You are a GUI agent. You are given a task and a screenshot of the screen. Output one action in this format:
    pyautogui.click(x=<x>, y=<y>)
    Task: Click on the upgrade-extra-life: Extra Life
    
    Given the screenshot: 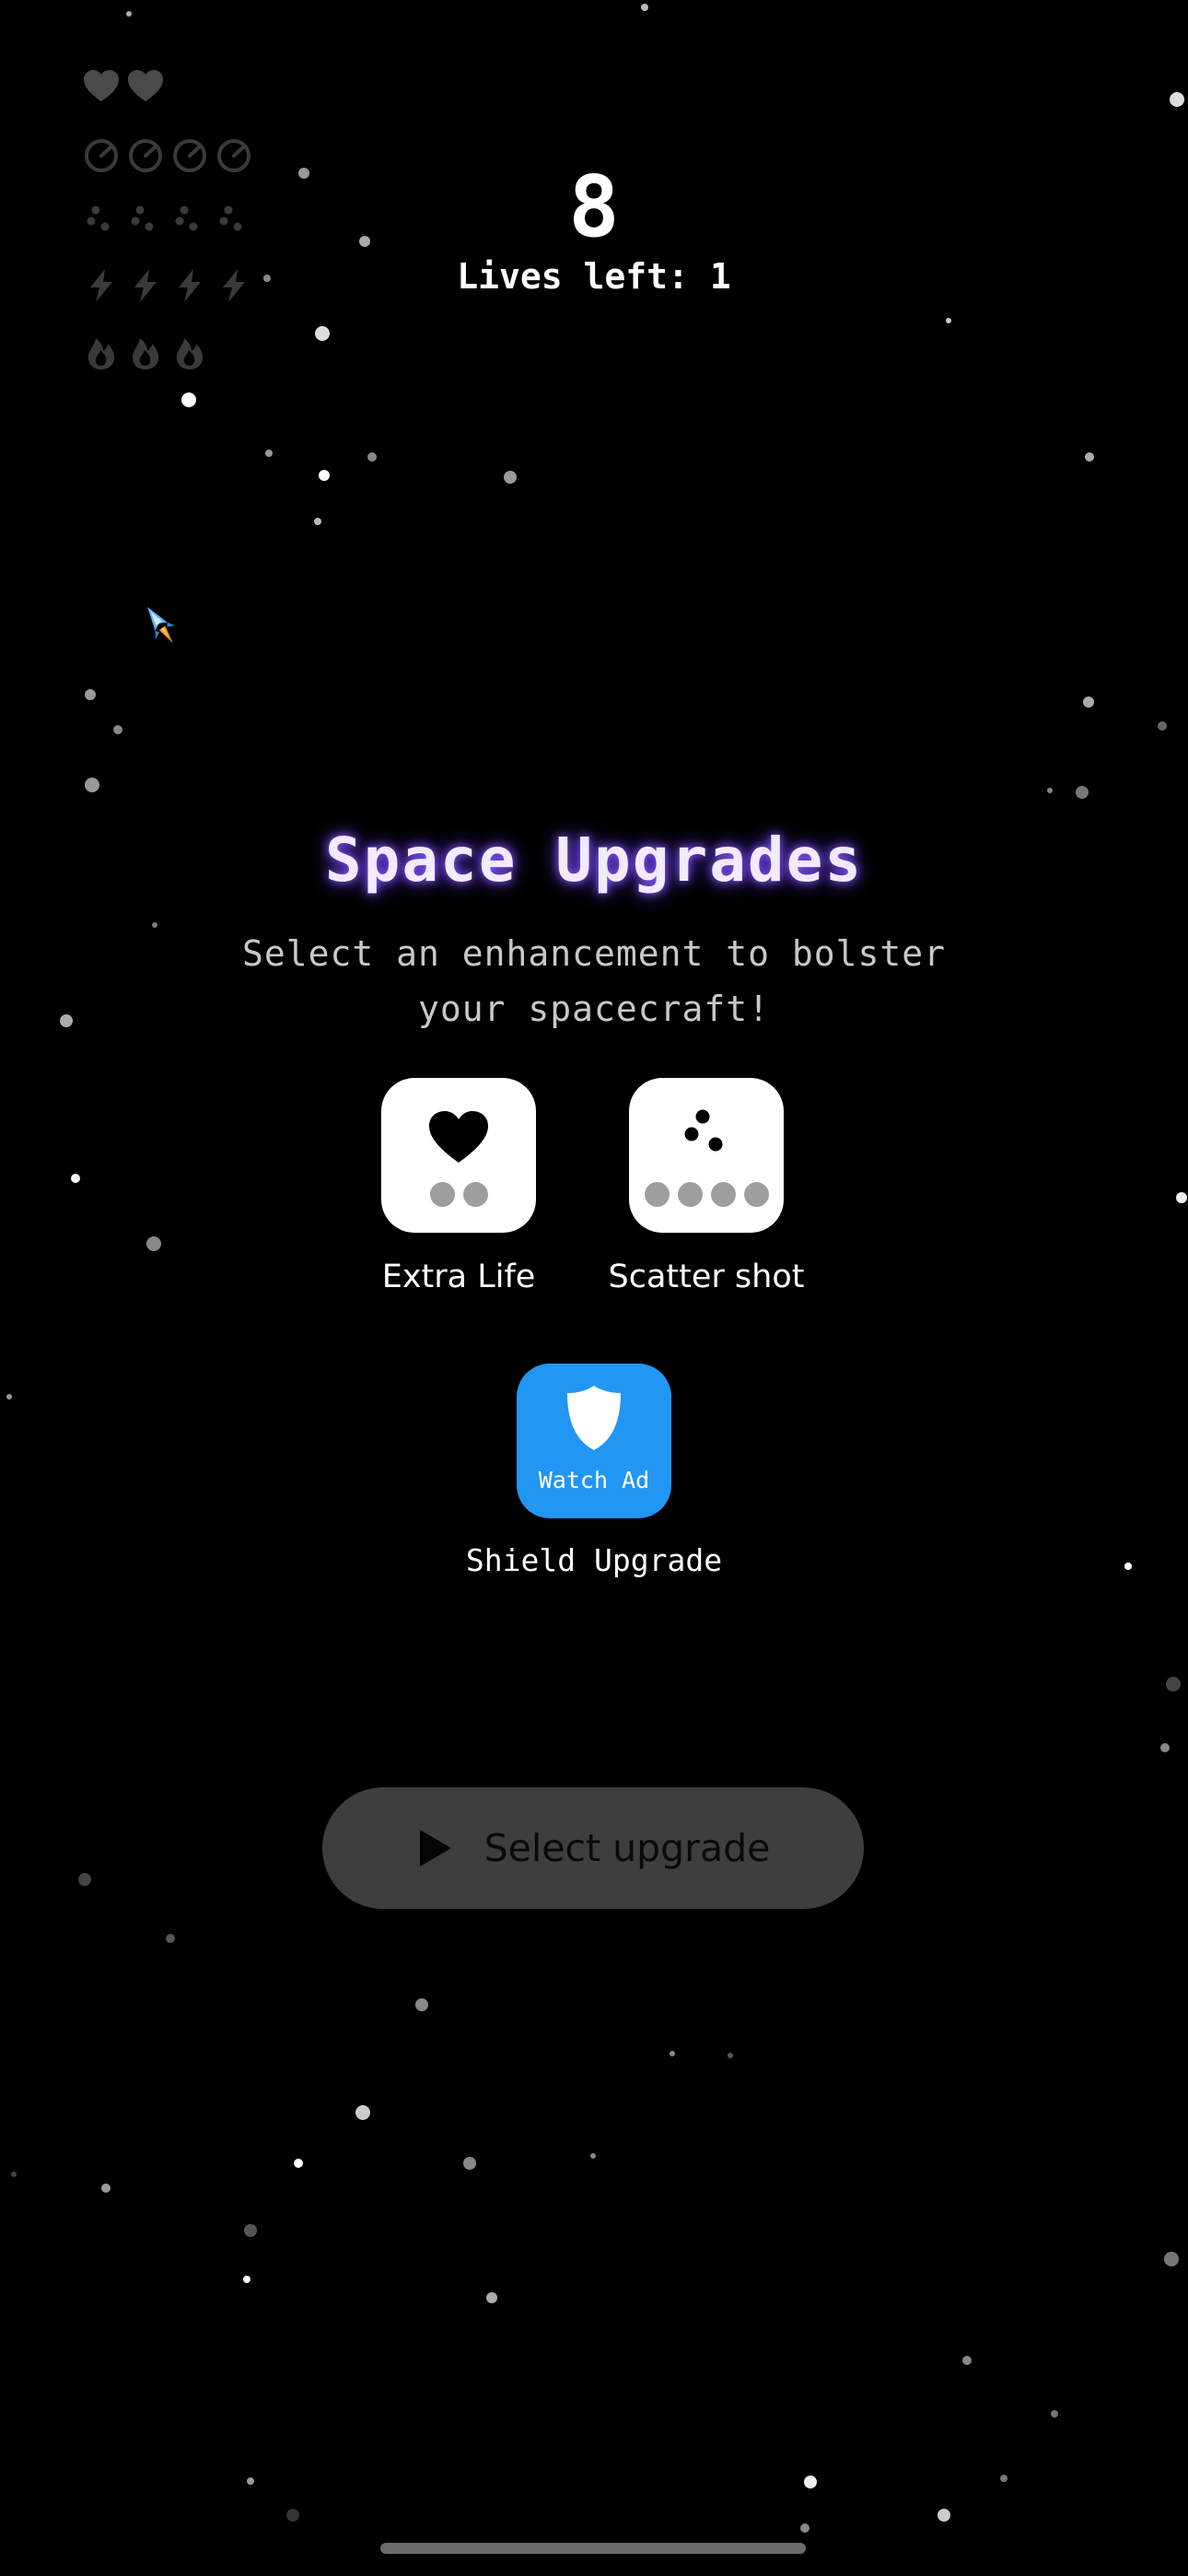 What is the action you would take?
    pyautogui.click(x=458, y=1186)
    